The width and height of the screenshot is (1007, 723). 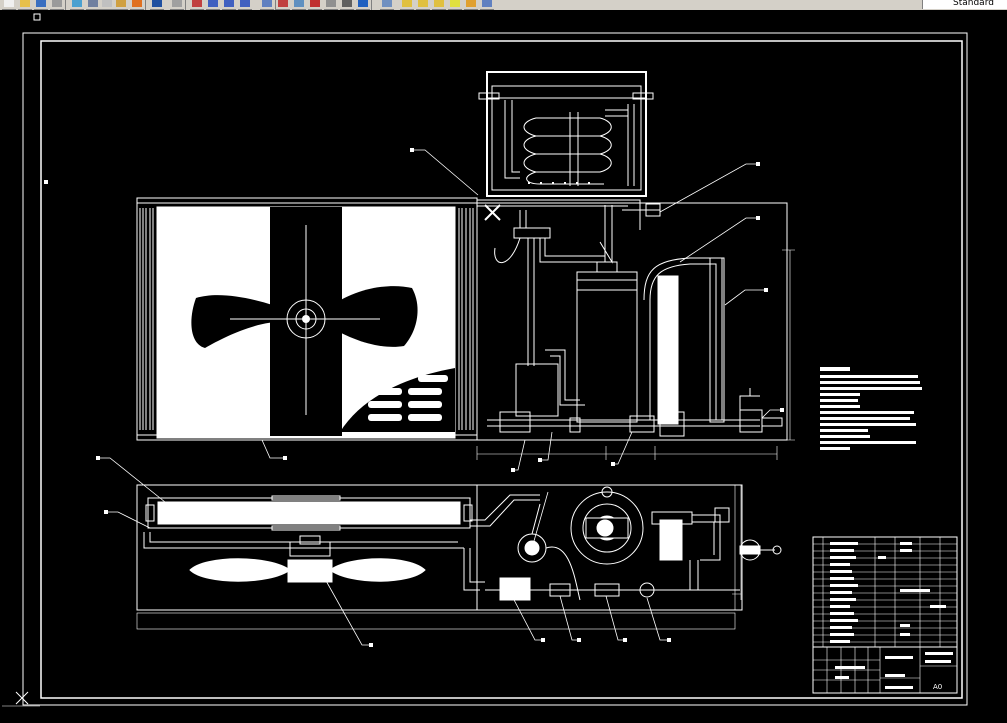 I want to click on properties-icon, so click(x=267, y=5).